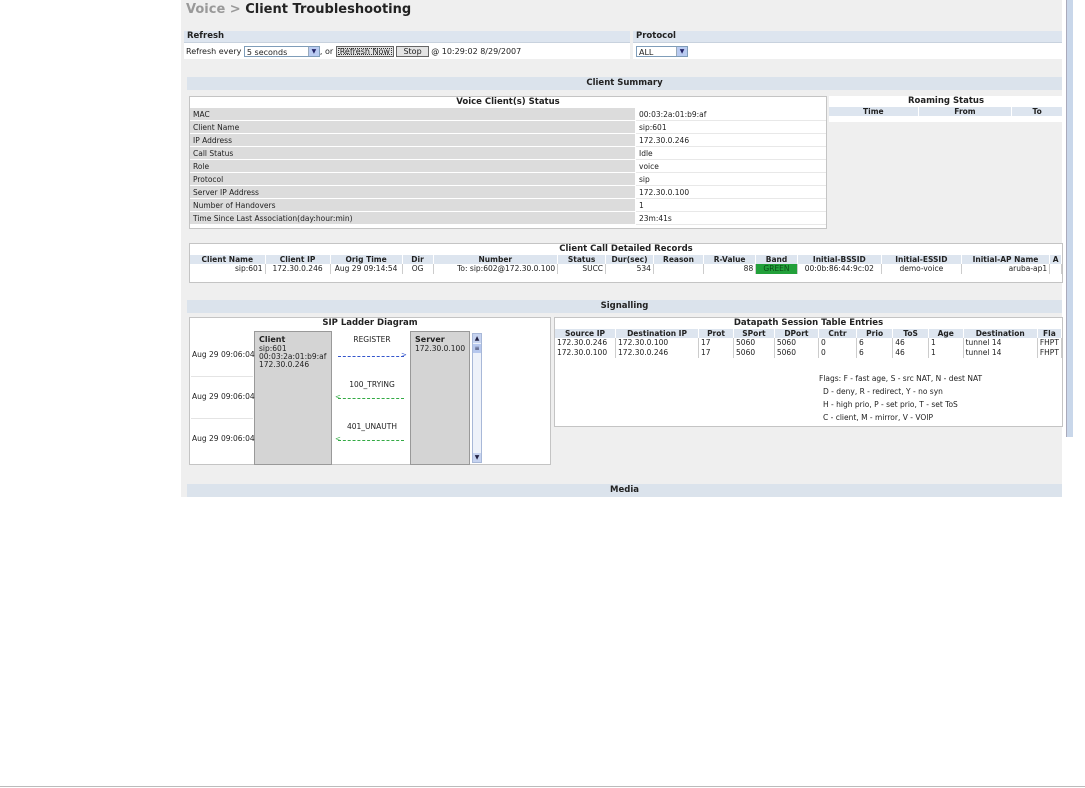  Describe the element at coordinates (679, 259) in the screenshot. I see `column-header: Reason` at that location.